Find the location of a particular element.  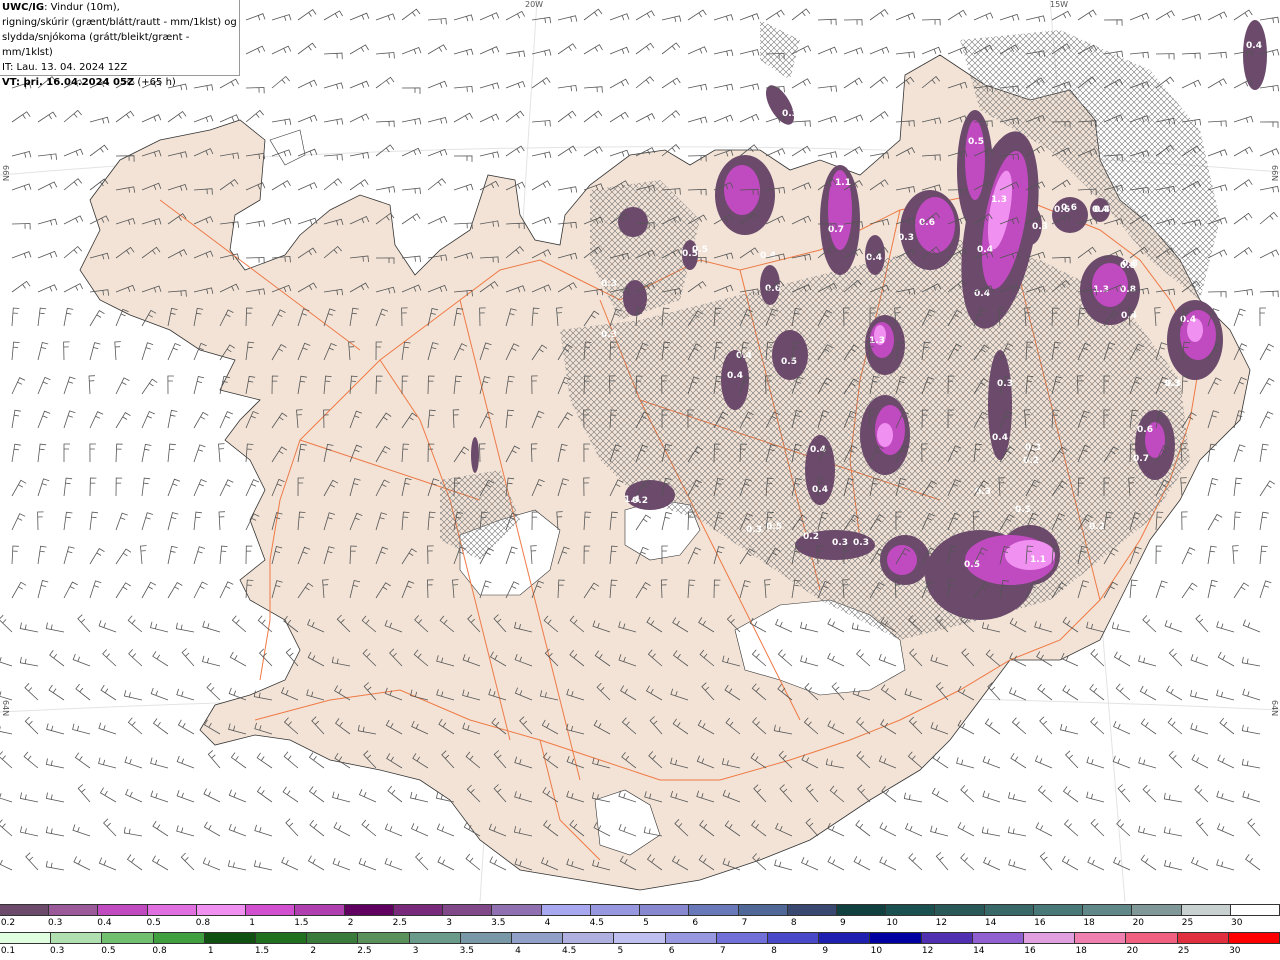

snow-color-legend is located at coordinates (640, 910).